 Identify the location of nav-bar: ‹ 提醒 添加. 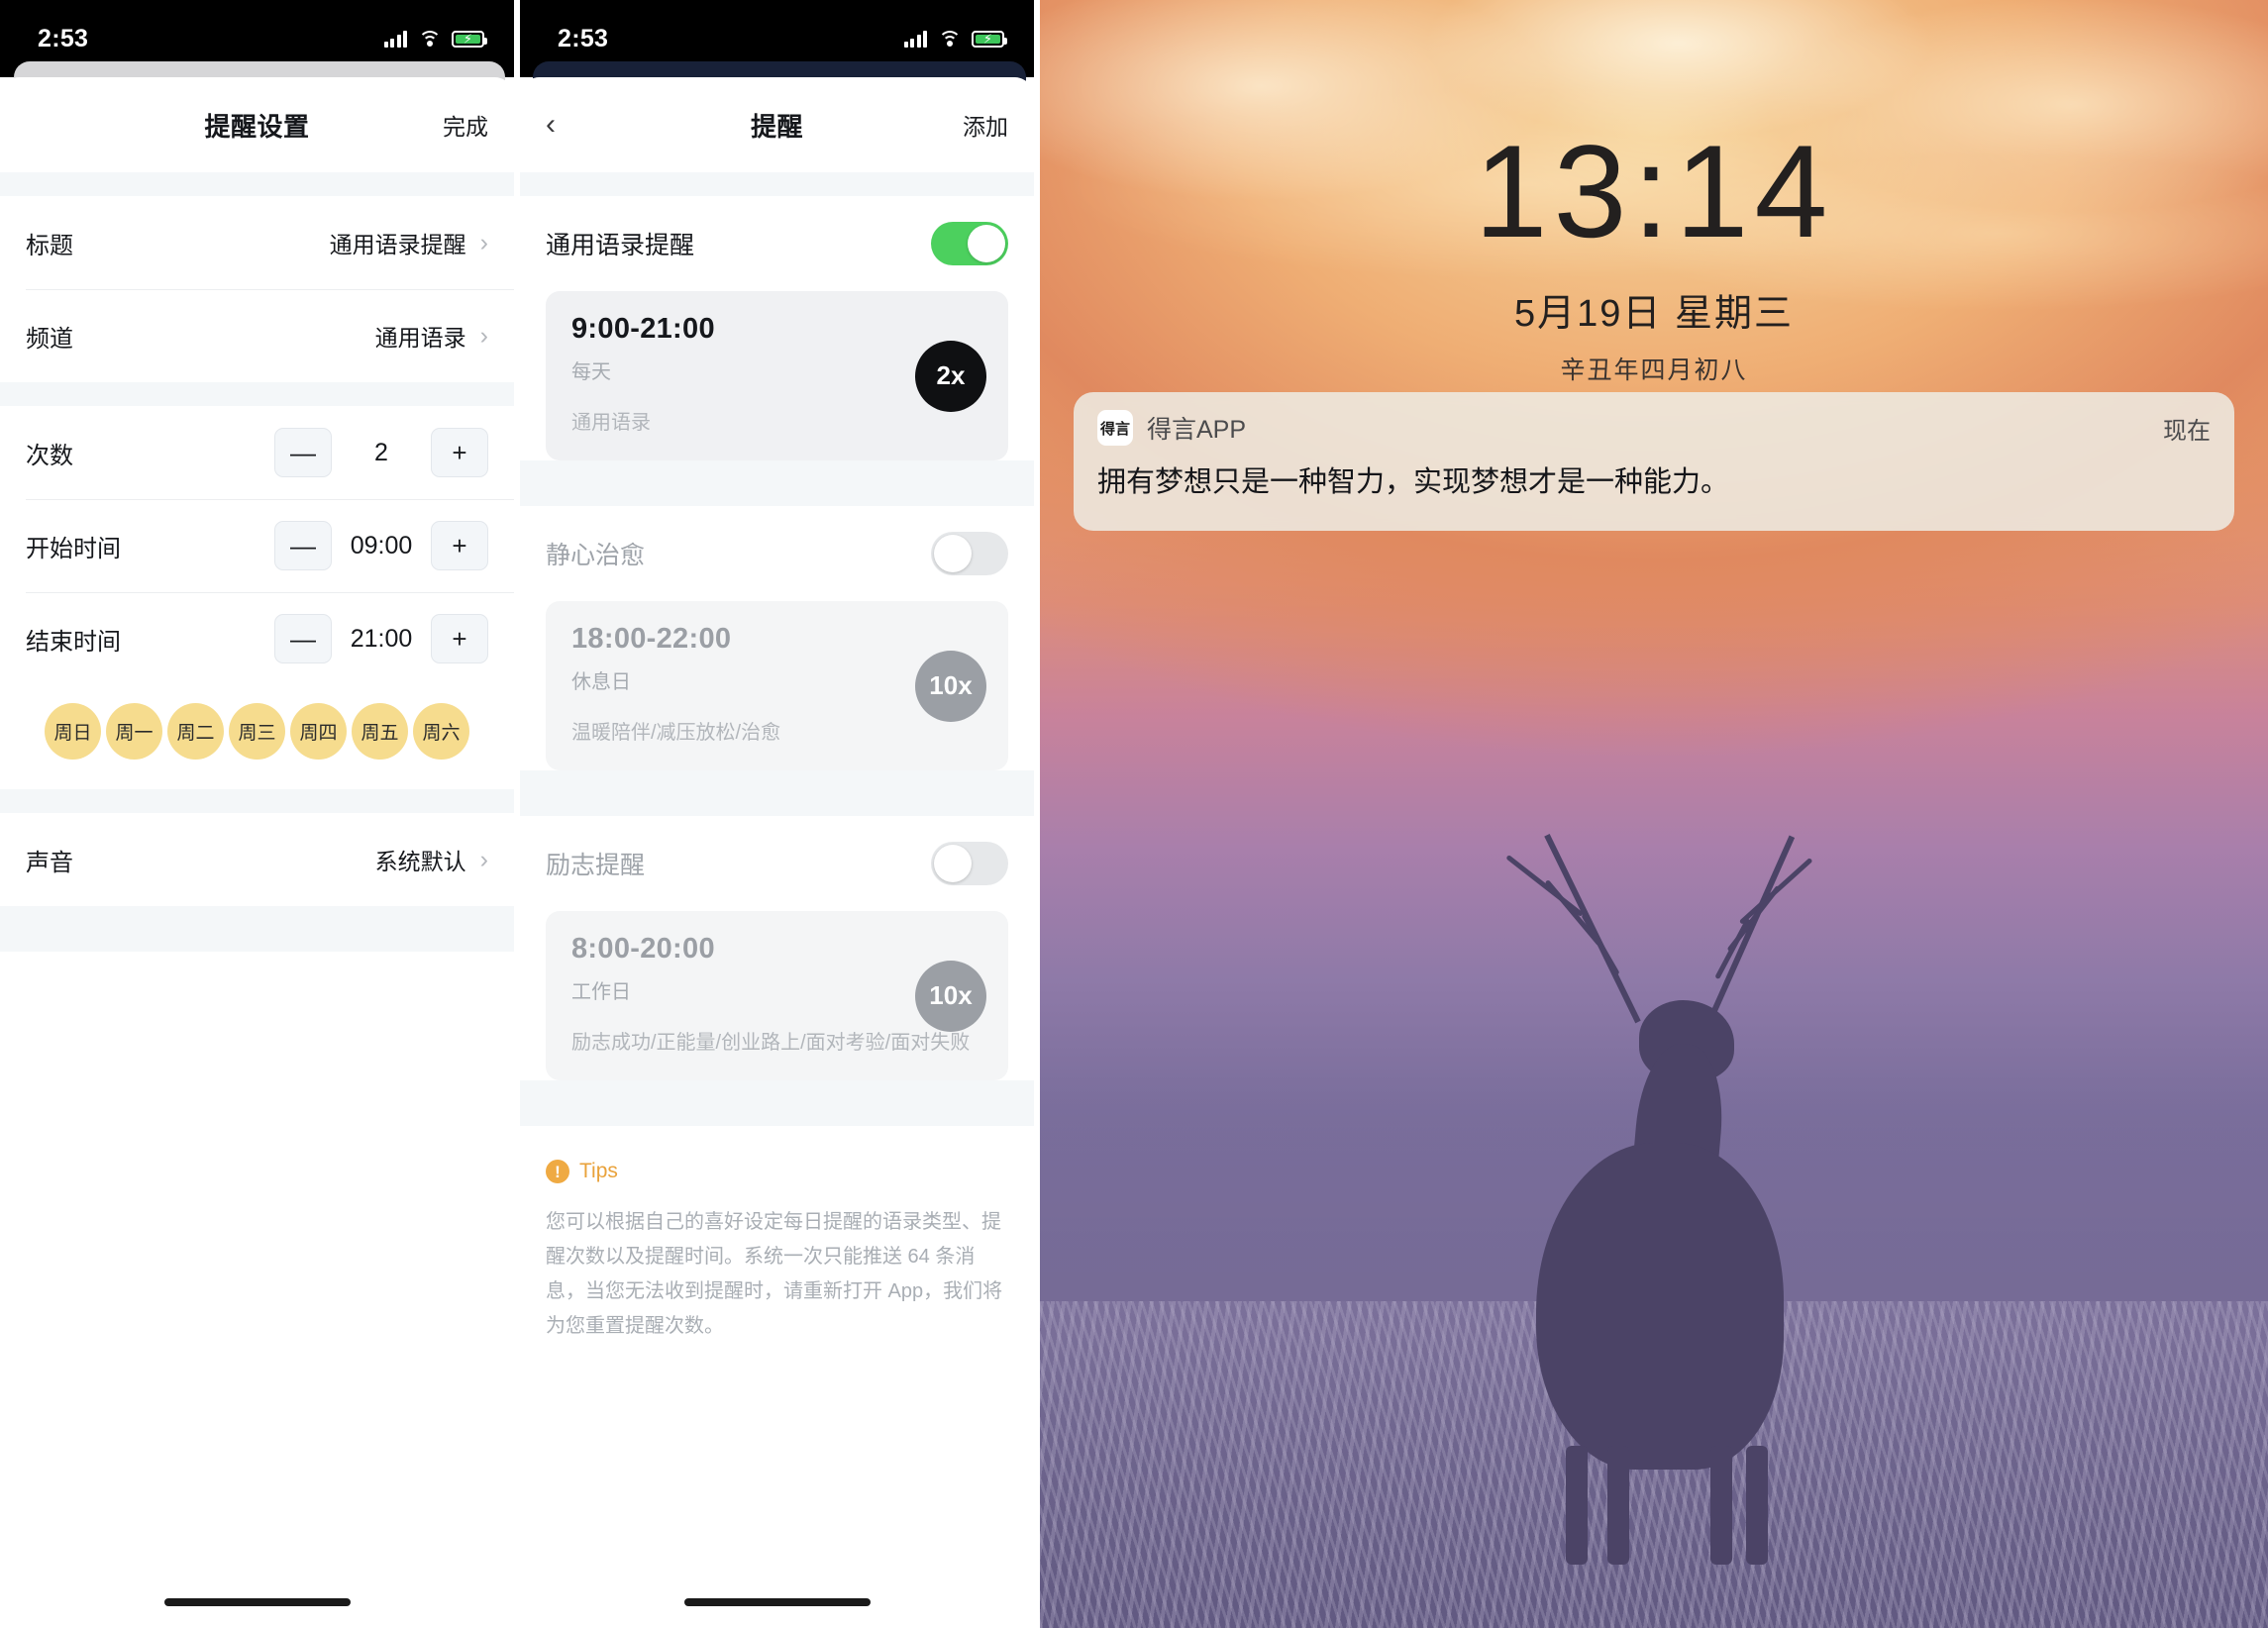
(777, 125).